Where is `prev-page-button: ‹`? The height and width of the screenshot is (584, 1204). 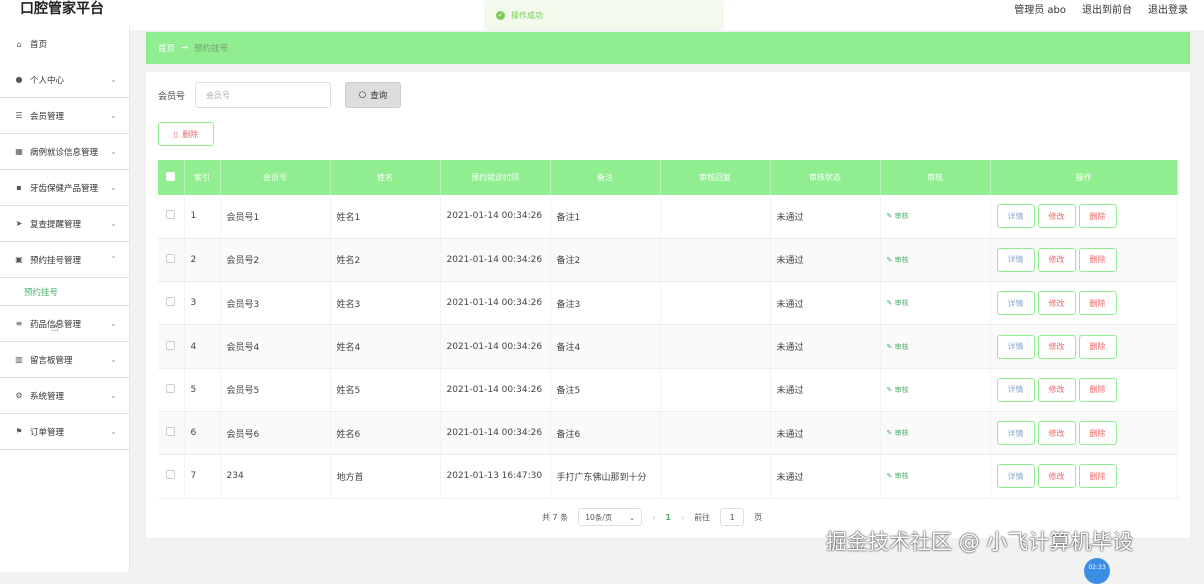
prev-page-button: ‹ is located at coordinates (653, 517).